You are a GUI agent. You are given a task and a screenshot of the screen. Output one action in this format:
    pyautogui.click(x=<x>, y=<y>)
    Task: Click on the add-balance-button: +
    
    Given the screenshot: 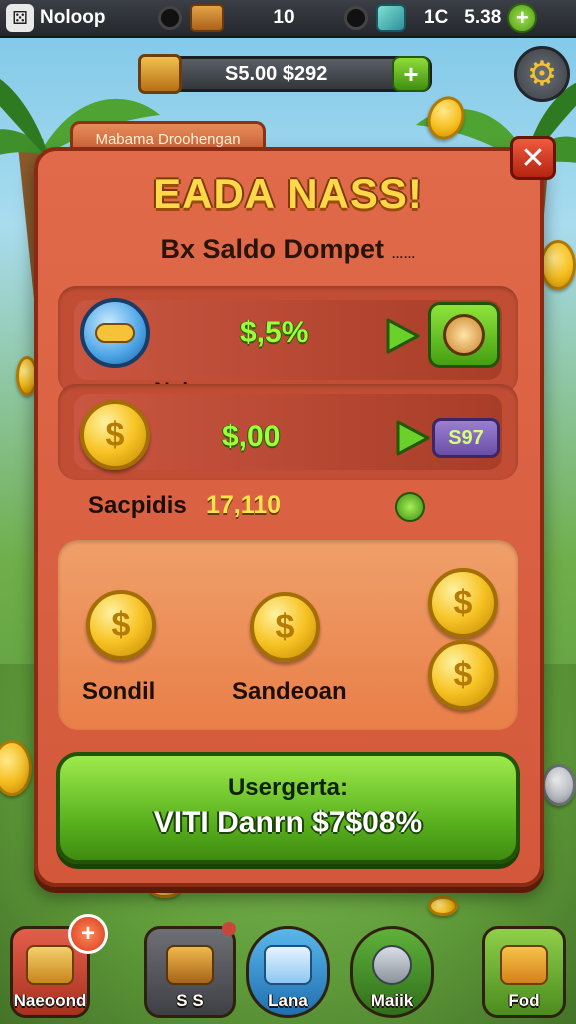 What is the action you would take?
    pyautogui.click(x=411, y=74)
    